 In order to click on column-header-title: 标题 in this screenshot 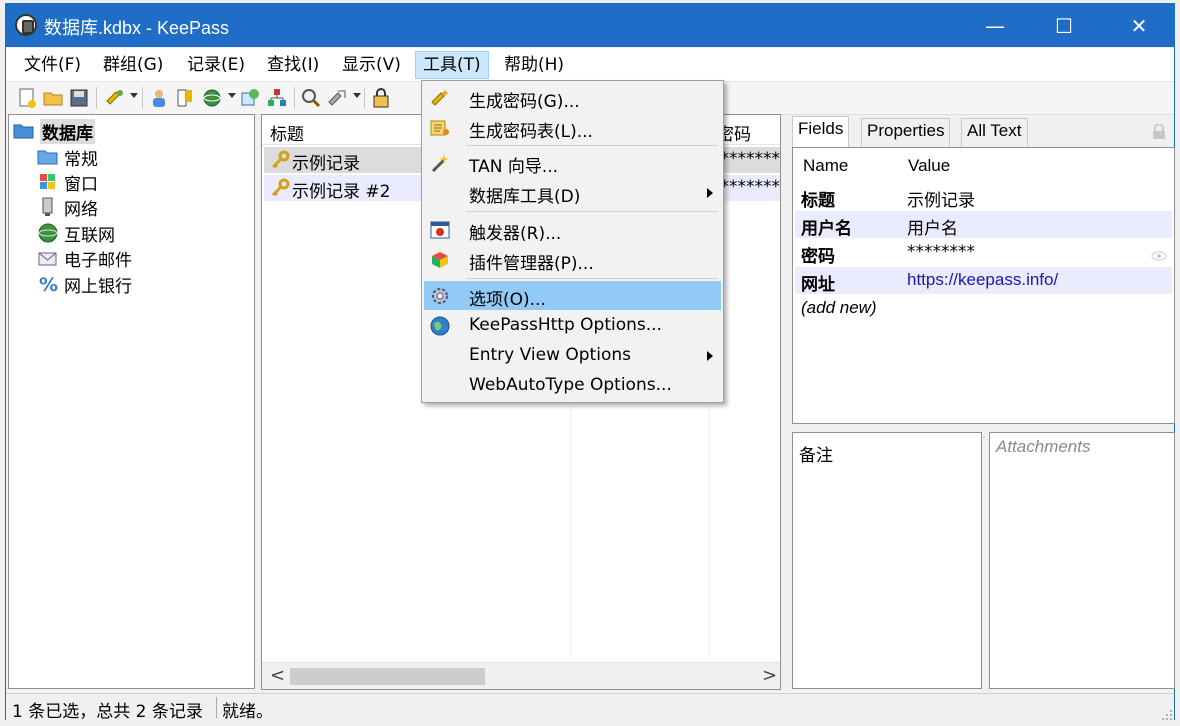, I will do `click(287, 132)`.